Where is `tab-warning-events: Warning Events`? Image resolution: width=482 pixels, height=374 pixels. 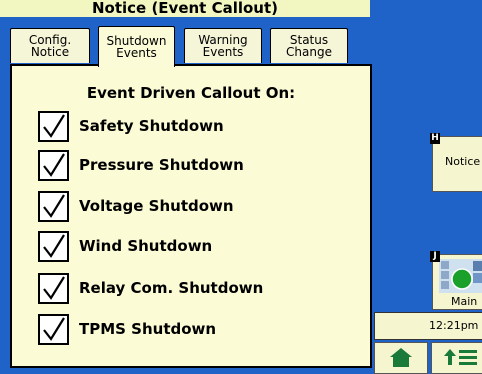
tab-warning-events: Warning Events is located at coordinates (223, 45).